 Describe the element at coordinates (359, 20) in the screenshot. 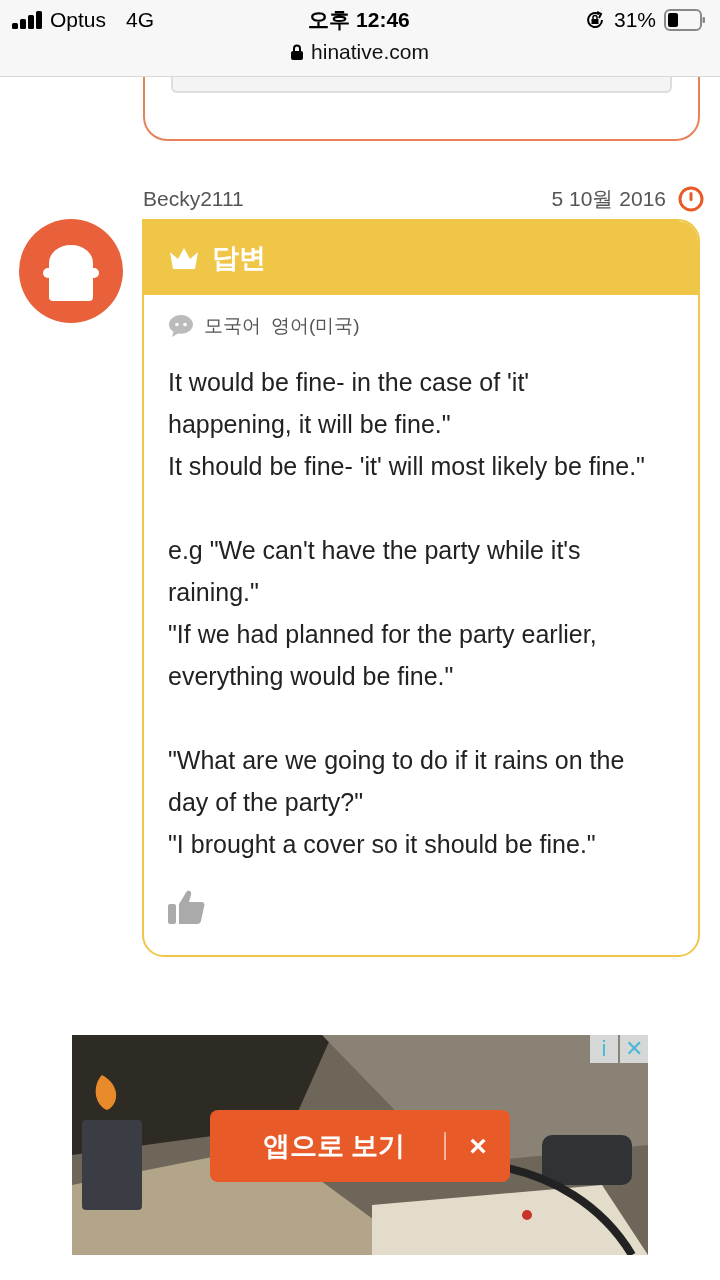

I see `clock-time: 오후 12:46` at that location.